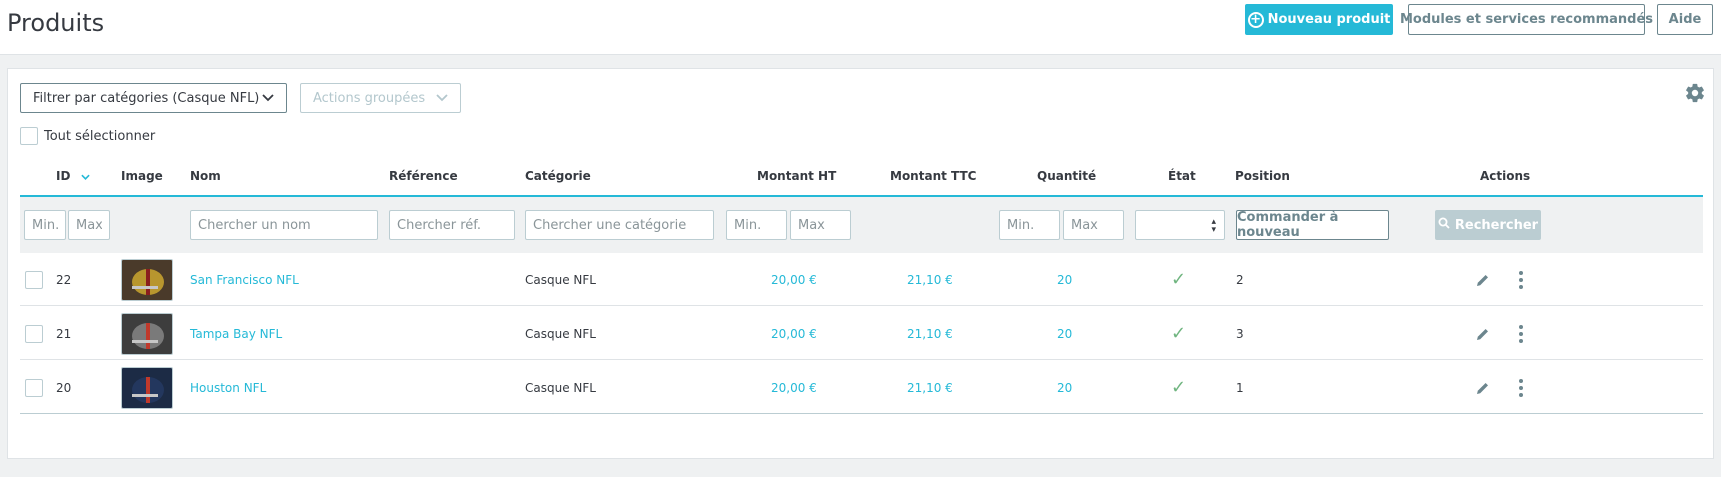 The height and width of the screenshot is (477, 1721). What do you see at coordinates (1329, 19) in the screenshot?
I see `new-product-label: Nouveau produit` at bounding box center [1329, 19].